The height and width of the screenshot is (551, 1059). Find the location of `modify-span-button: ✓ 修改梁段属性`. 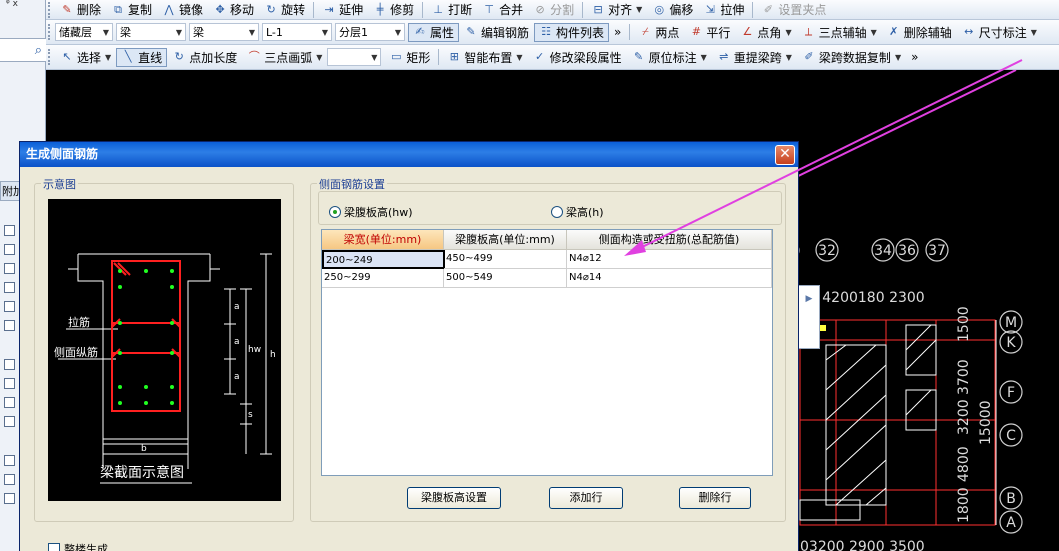

modify-span-button: ✓ 修改梁段属性 is located at coordinates (577, 57).